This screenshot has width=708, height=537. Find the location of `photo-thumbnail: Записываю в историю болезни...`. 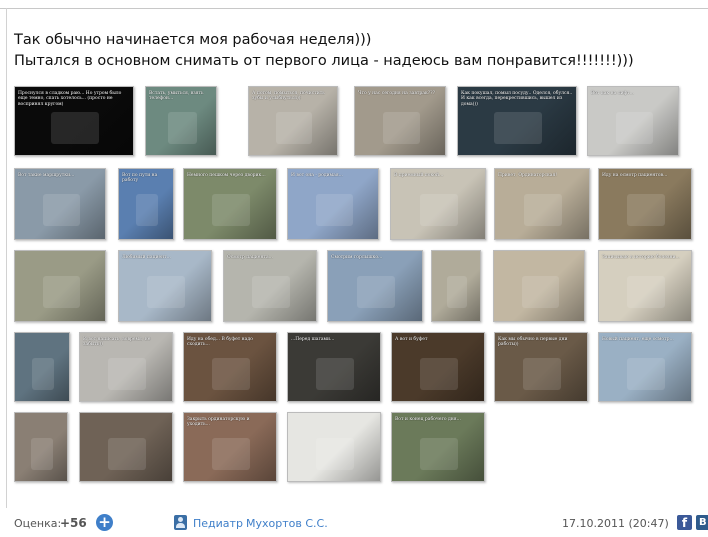

photo-thumbnail: Записываю в историю болезни... is located at coordinates (645, 286).